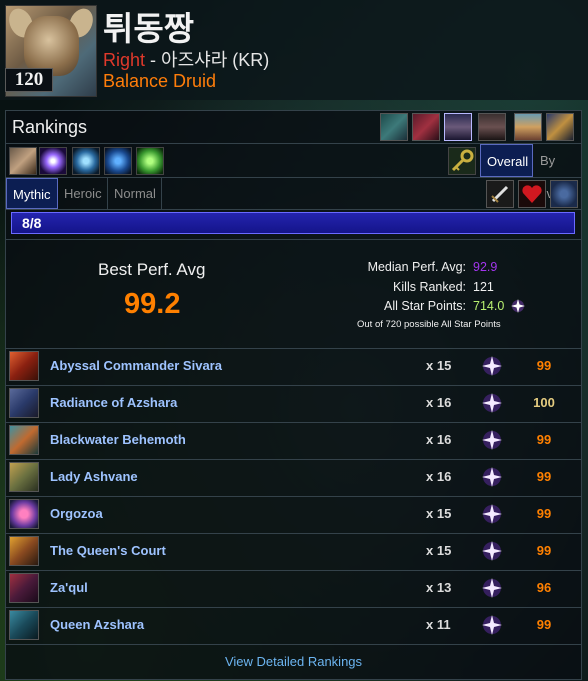 This screenshot has width=588, height=681. What do you see at coordinates (293, 515) in the screenshot?
I see `boss-row: Orgozoa x 15 99` at bounding box center [293, 515].